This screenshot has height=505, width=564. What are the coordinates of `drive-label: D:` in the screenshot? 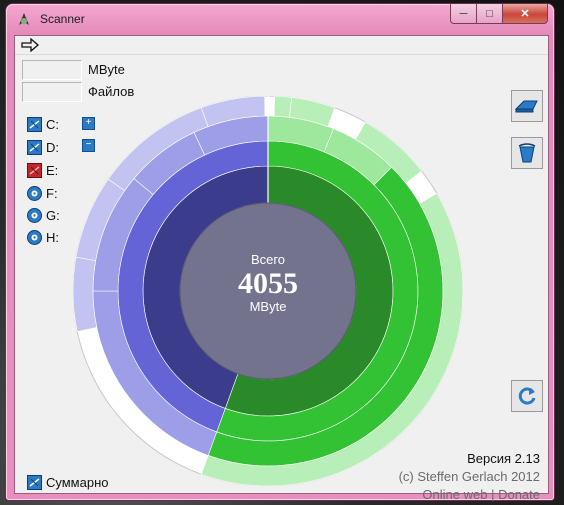 It's located at (52, 147).